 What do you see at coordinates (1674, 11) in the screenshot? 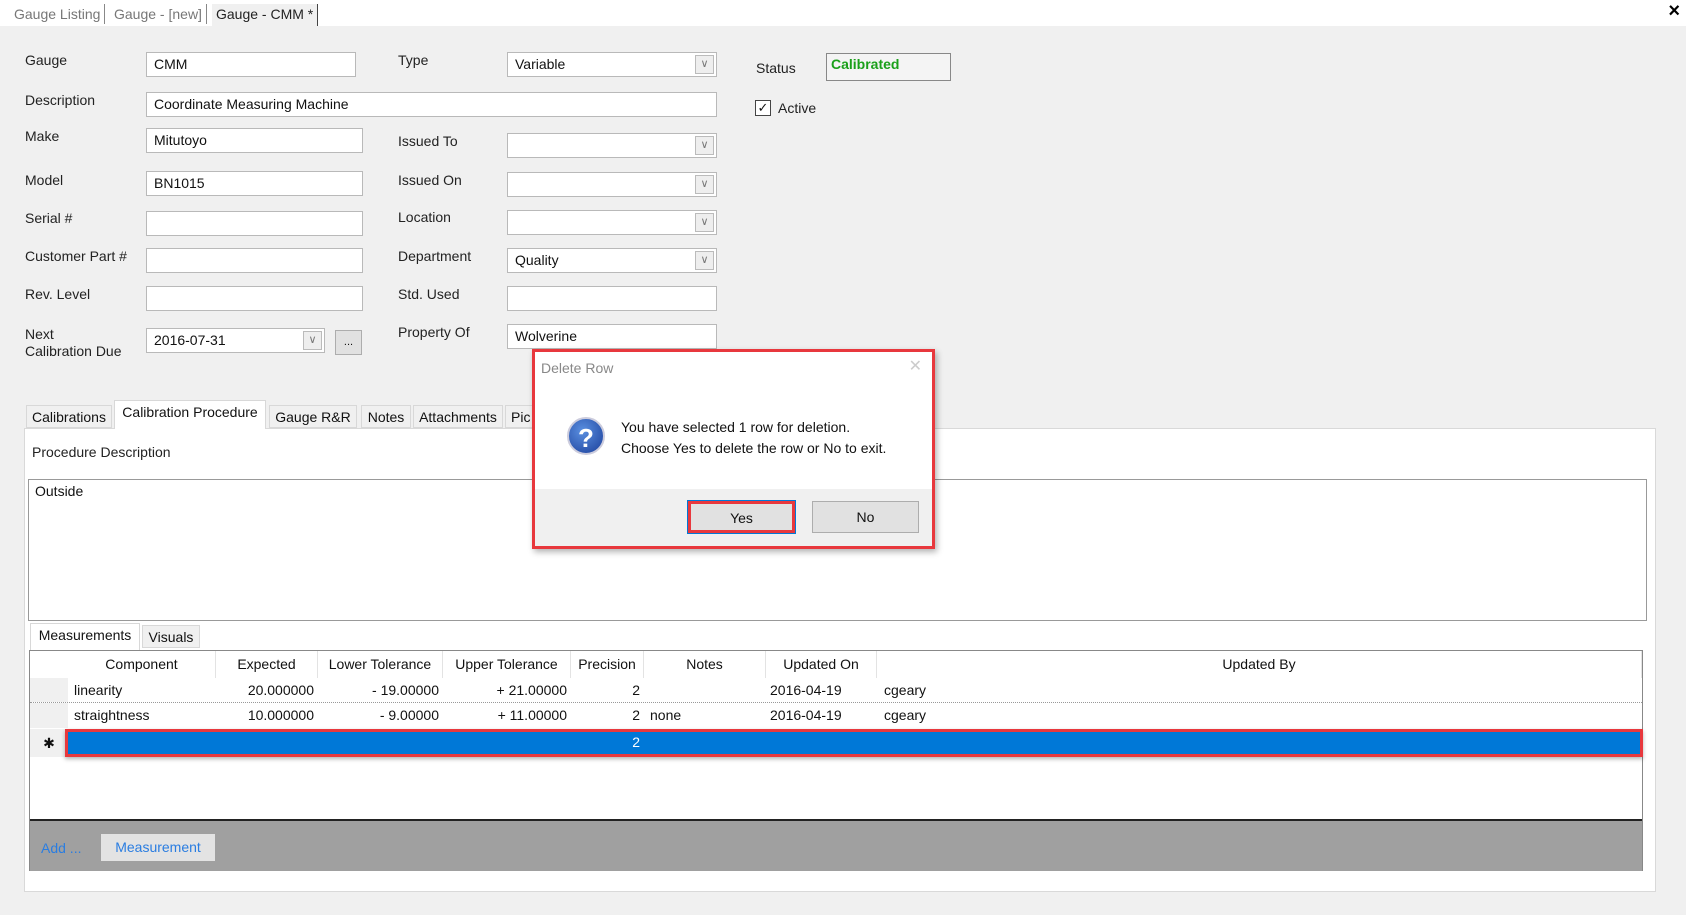
I see `close-icon: ×` at bounding box center [1674, 11].